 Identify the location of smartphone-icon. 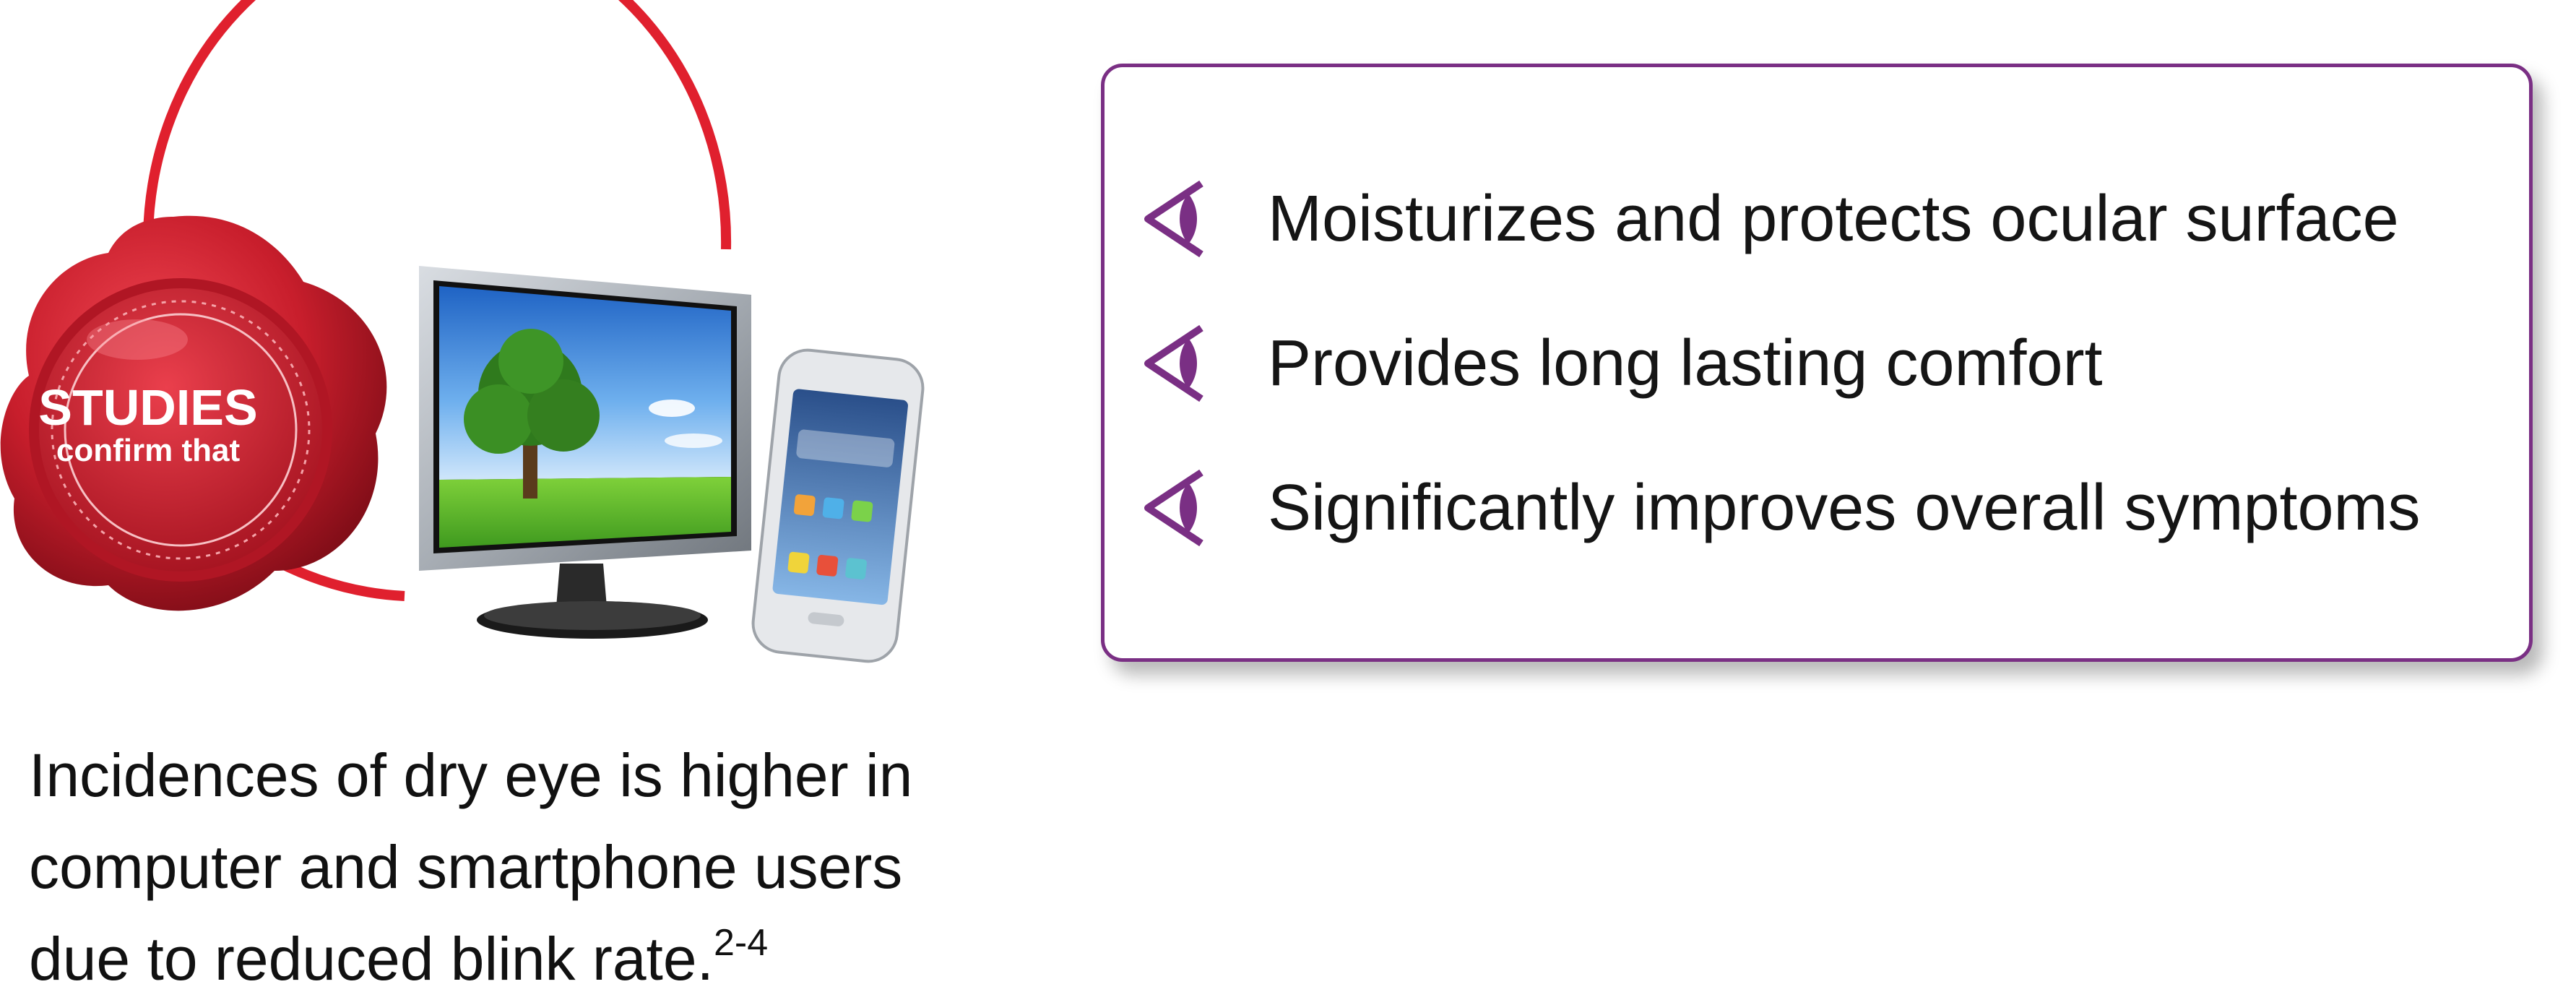
(838, 505).